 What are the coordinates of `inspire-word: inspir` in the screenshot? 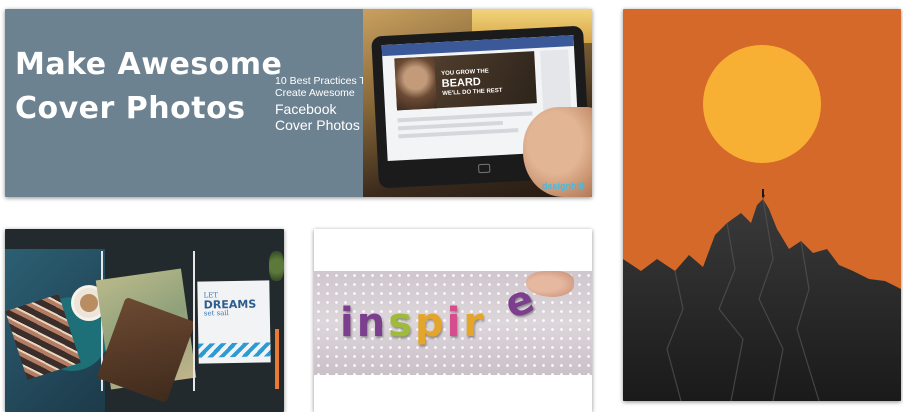 It's located at (413, 323).